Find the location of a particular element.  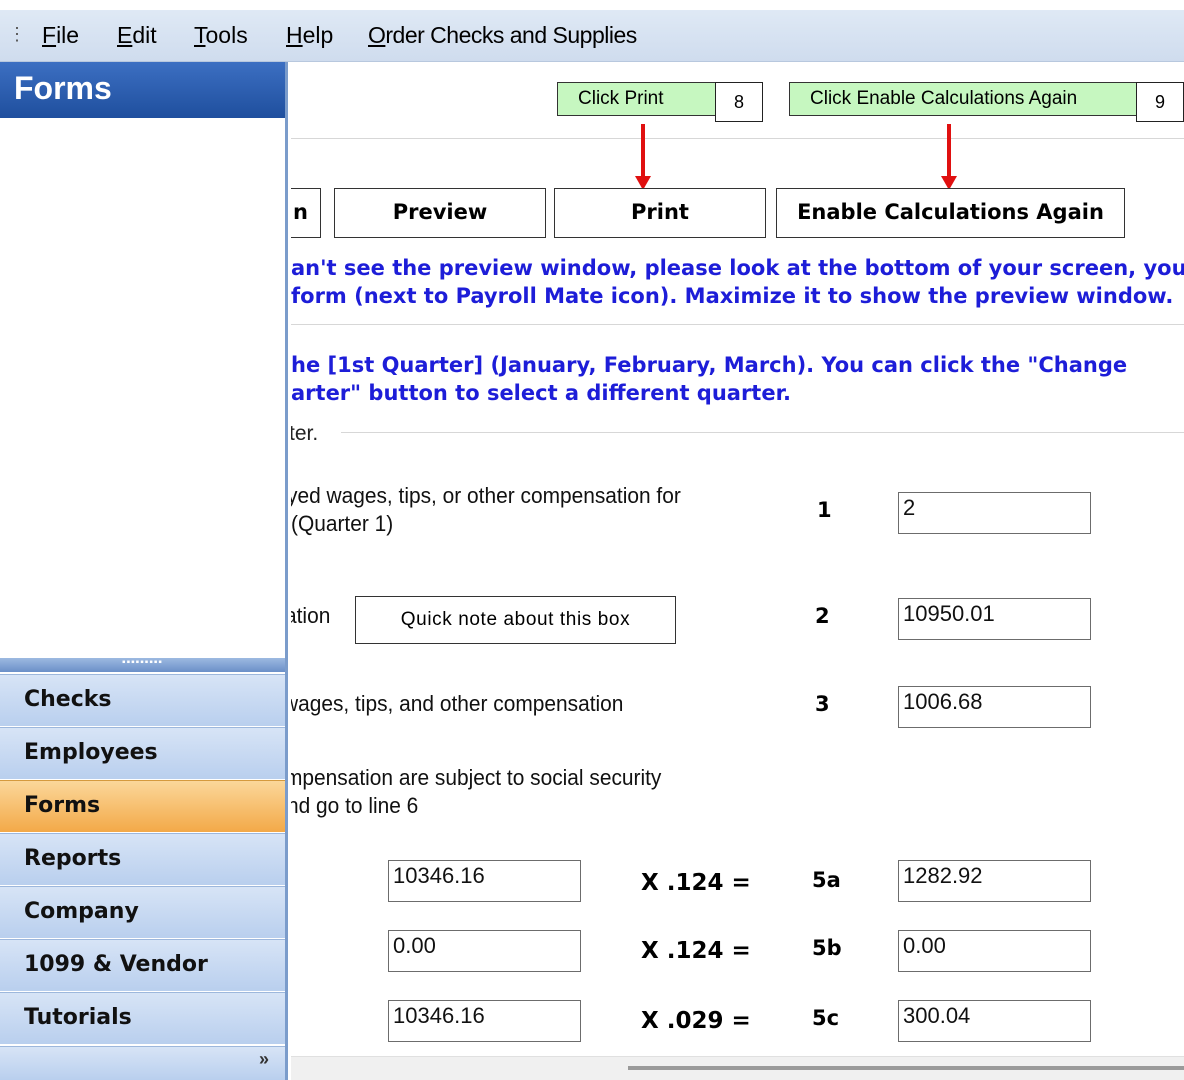

line3-number: 3 is located at coordinates (822, 704).